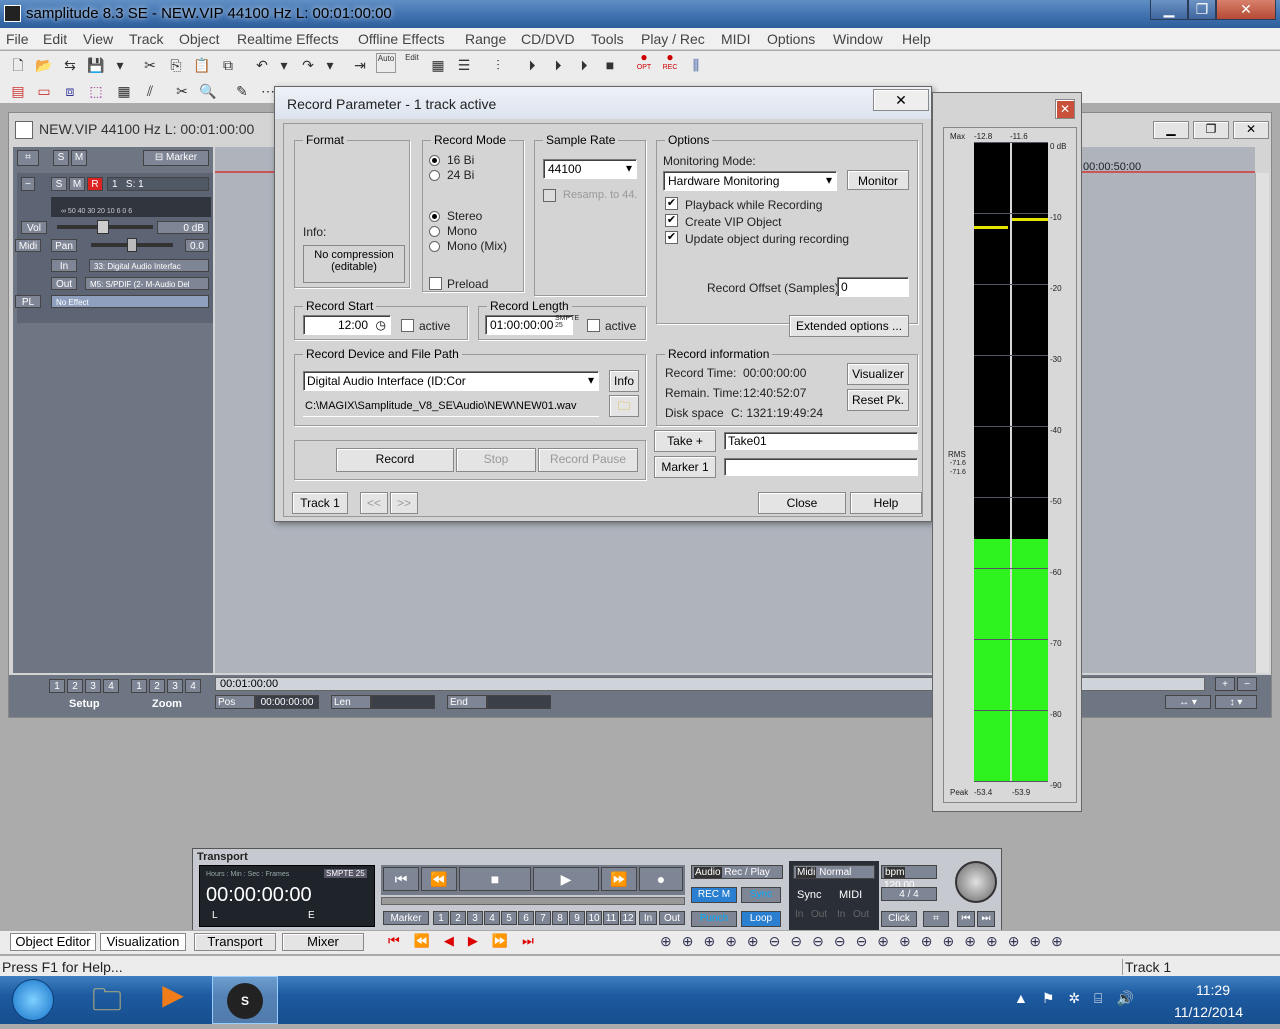 The height and width of the screenshot is (1029, 1280). I want to click on track-selector-button: Track 1, so click(320, 503).